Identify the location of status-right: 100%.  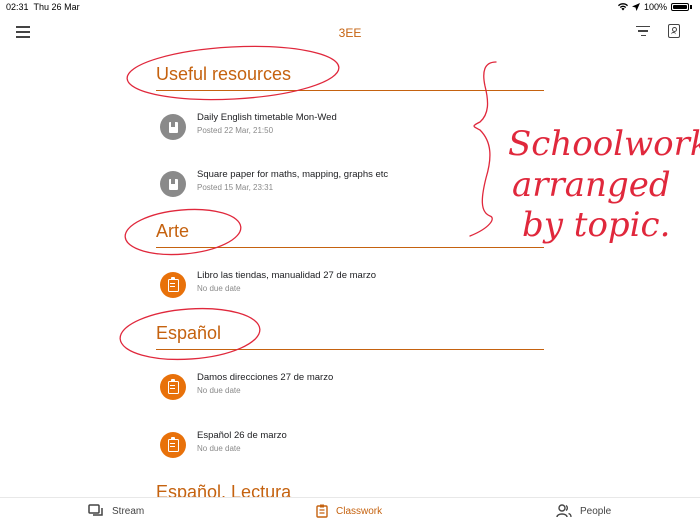
(654, 7).